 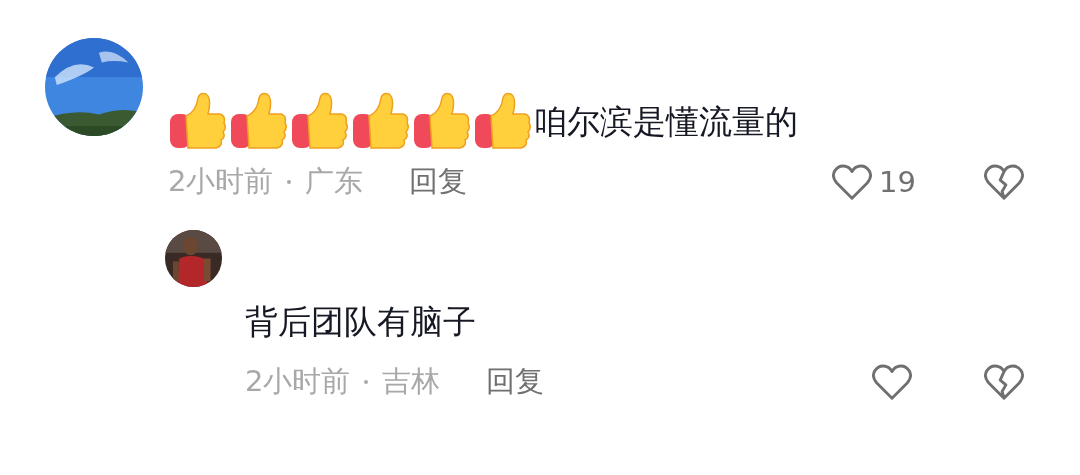 What do you see at coordinates (897, 182) in the screenshot?
I see `like-count: 19` at bounding box center [897, 182].